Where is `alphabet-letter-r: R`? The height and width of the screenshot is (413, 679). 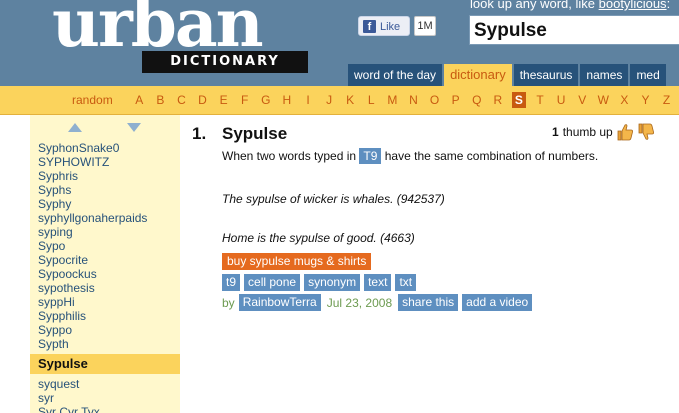 alphabet-letter-r: R is located at coordinates (497, 100).